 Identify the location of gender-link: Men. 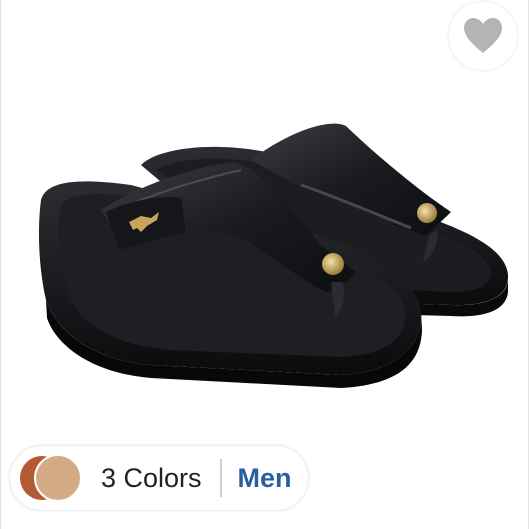
(265, 478).